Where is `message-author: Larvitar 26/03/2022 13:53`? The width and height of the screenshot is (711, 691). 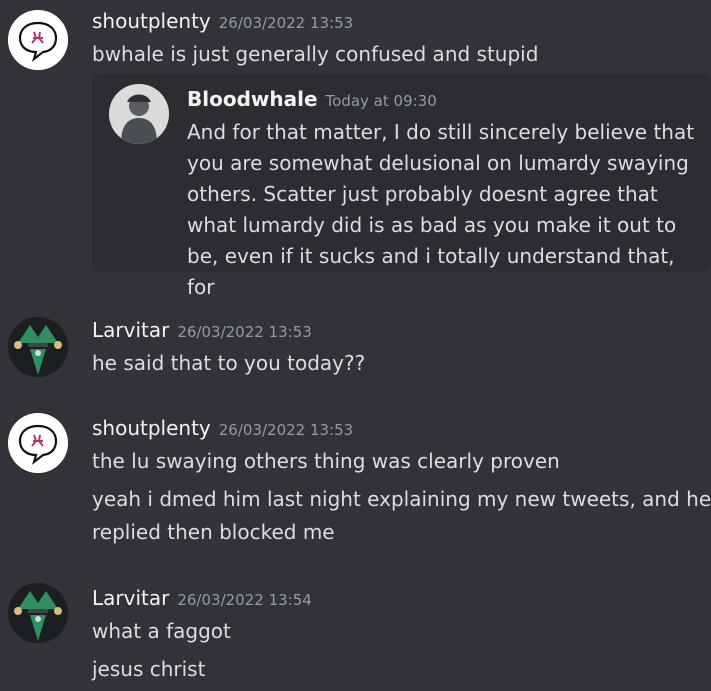
message-author: Larvitar 26/03/2022 13:53 is located at coordinates (202, 330).